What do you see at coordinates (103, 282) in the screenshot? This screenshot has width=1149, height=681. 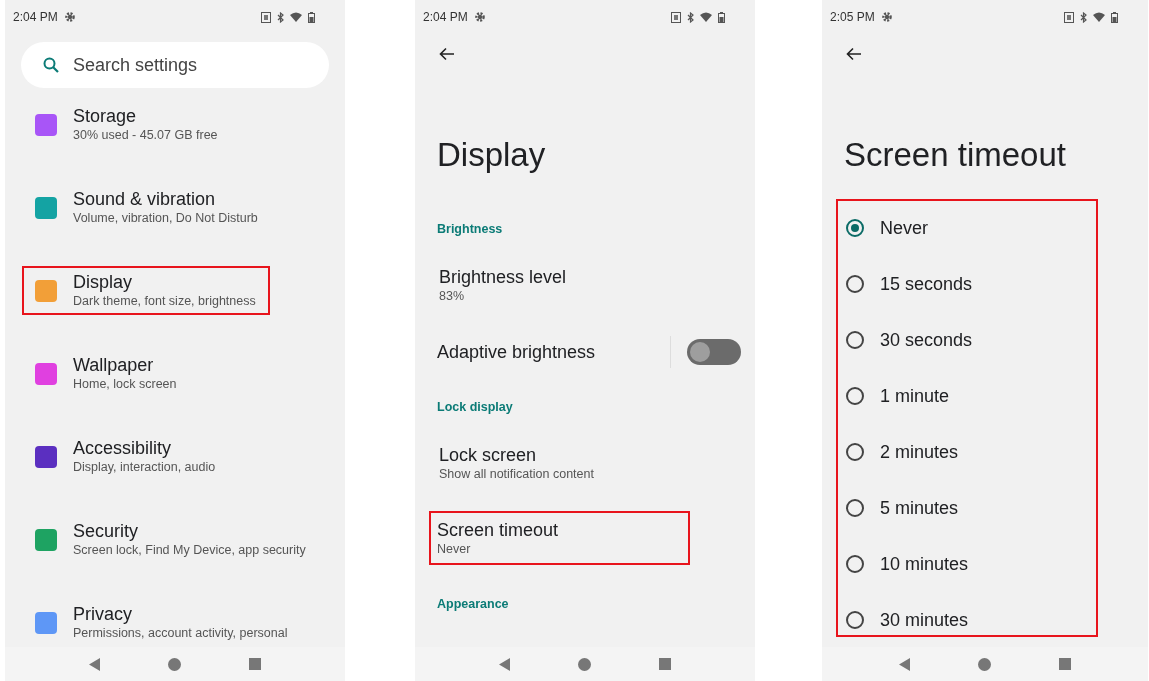 I see `item-title: Display` at bounding box center [103, 282].